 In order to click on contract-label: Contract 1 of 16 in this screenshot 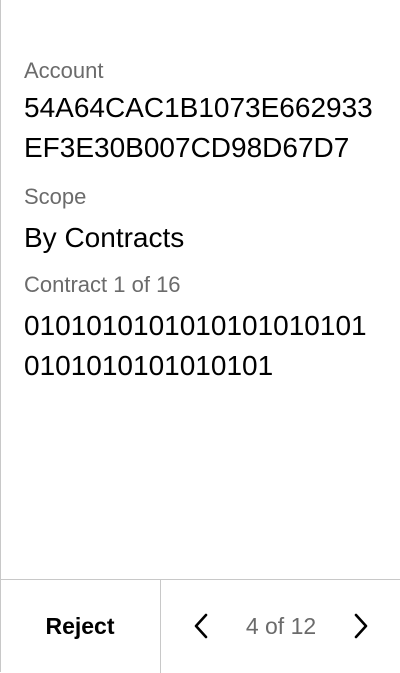, I will do `click(102, 284)`.